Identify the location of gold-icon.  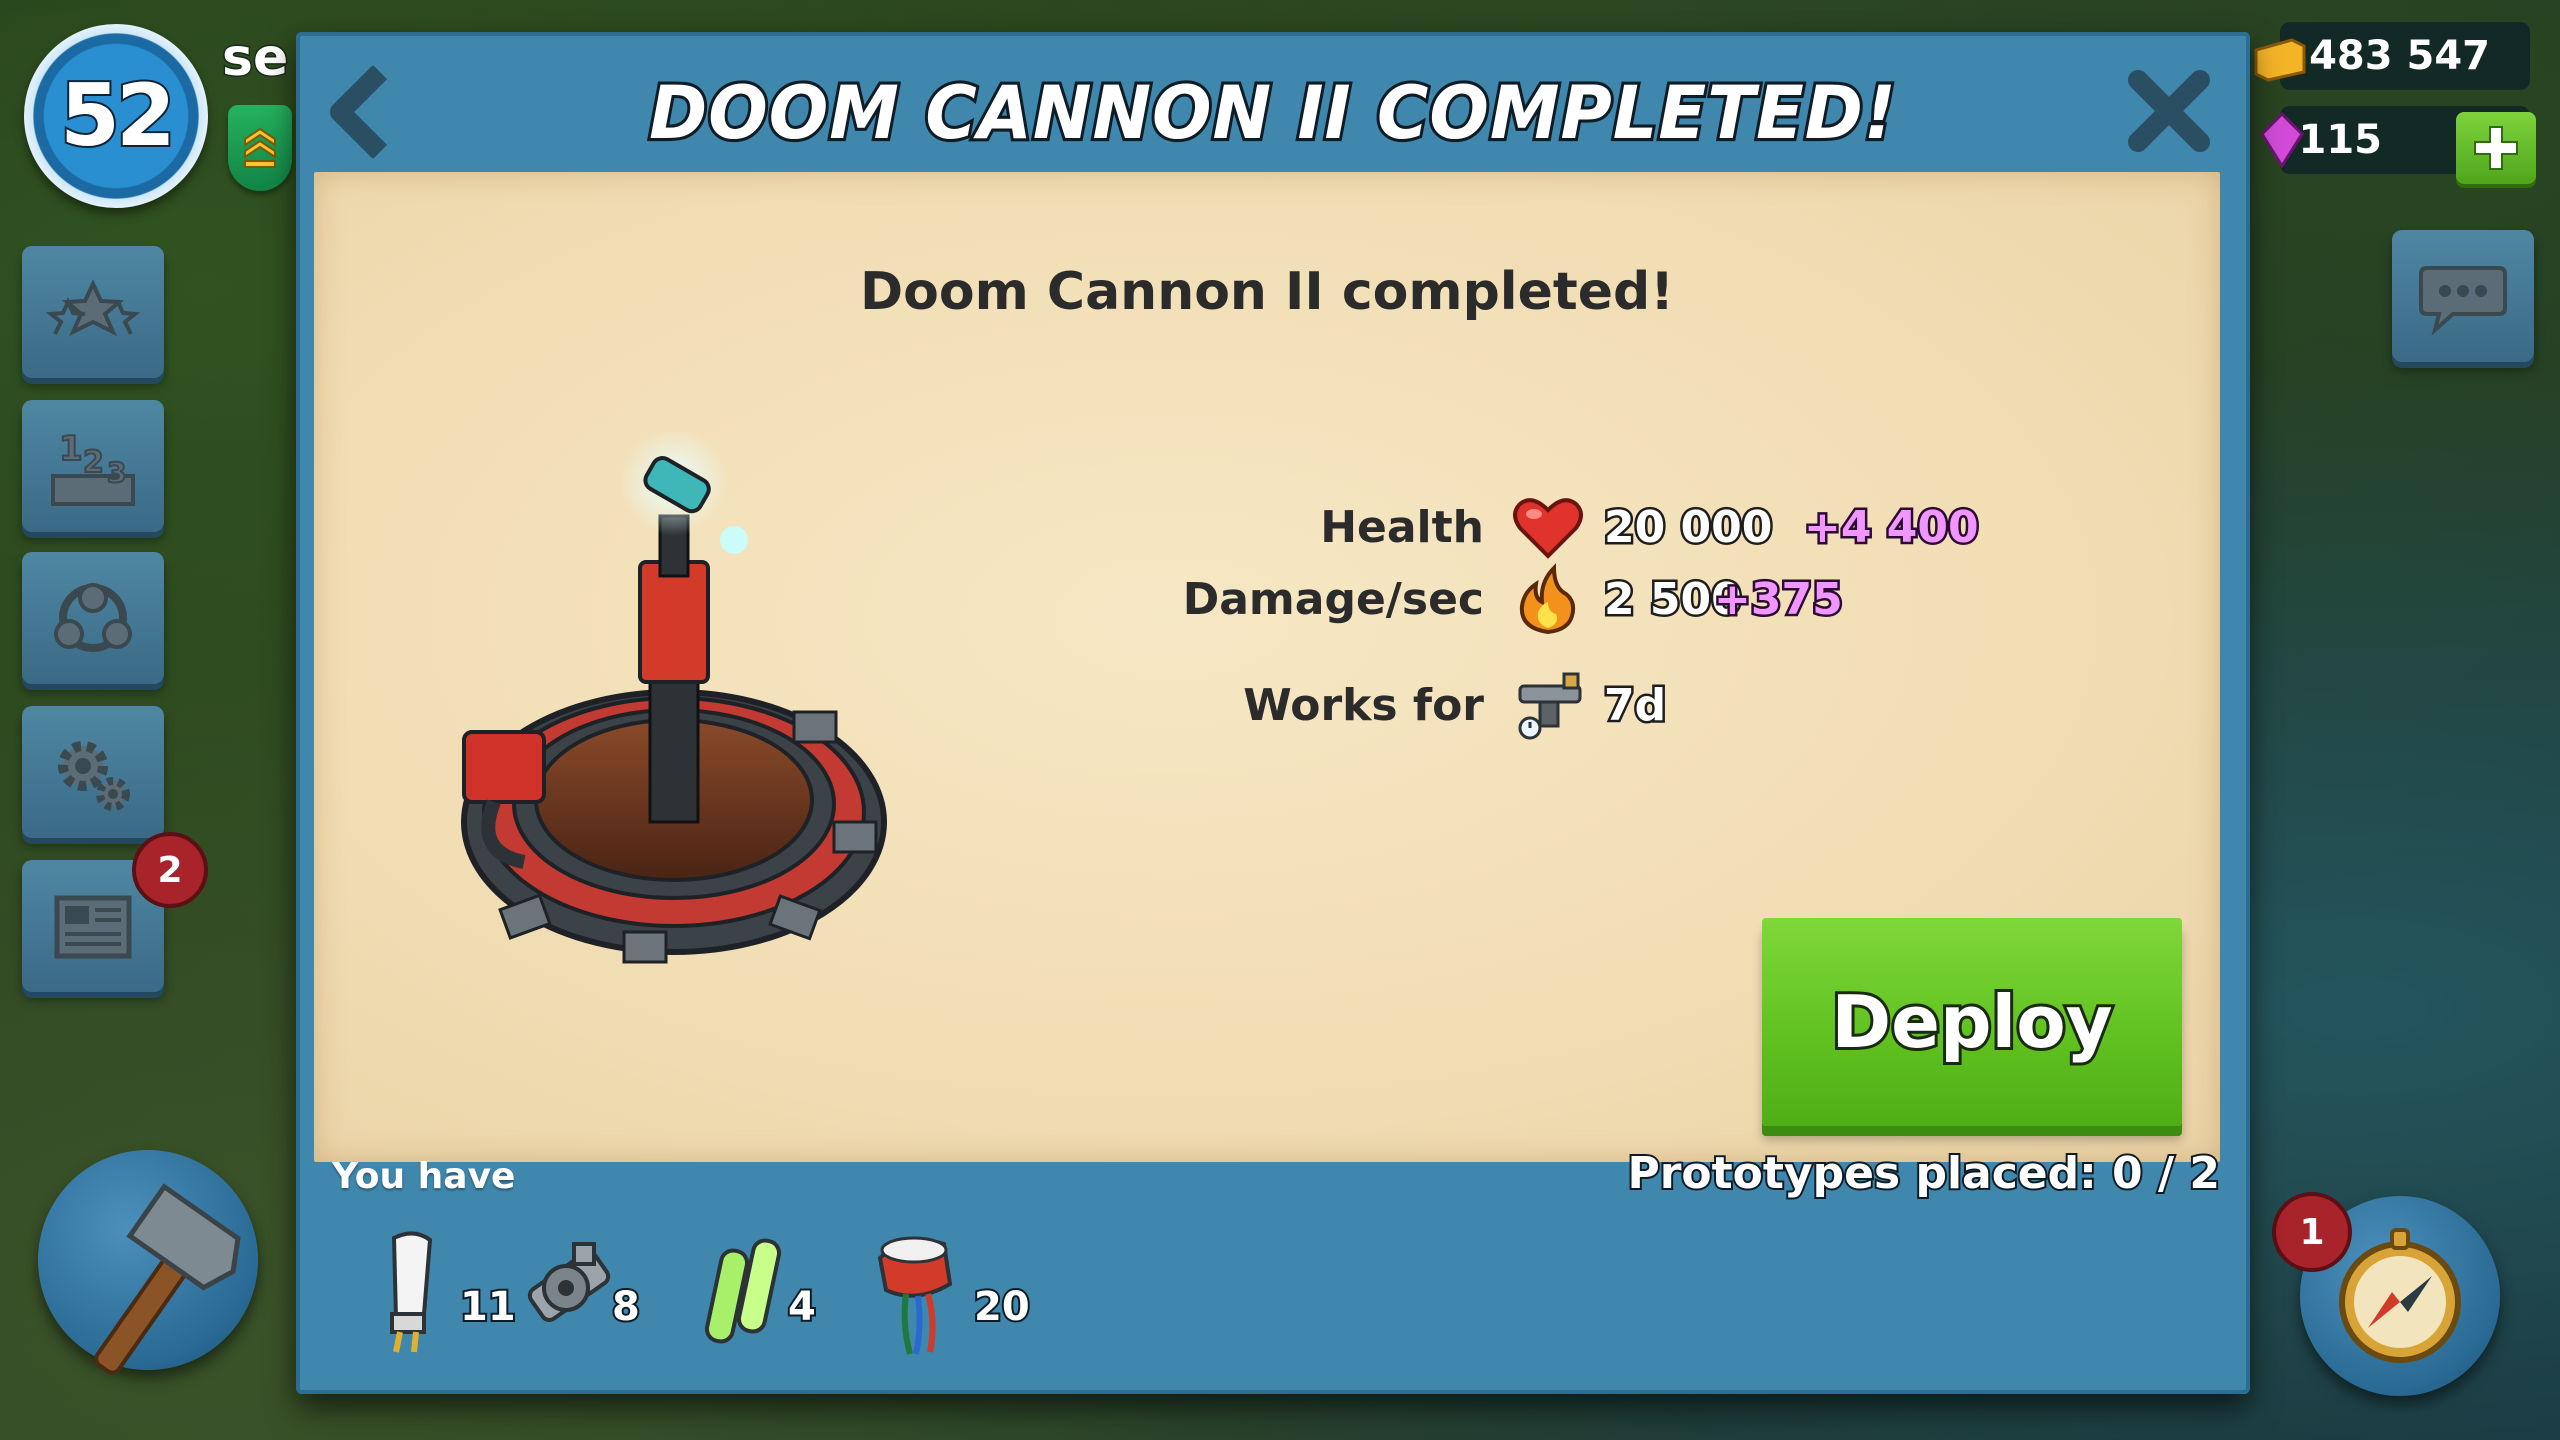
(2280, 60).